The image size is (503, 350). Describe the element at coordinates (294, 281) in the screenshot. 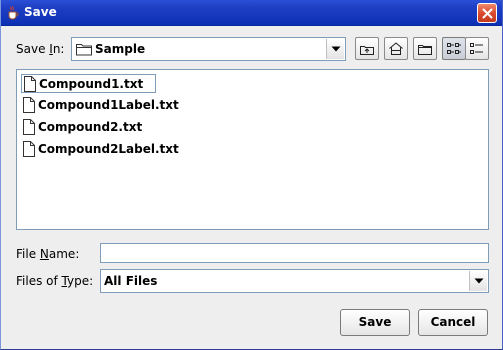

I see `file-type-combobox: All Files` at that location.